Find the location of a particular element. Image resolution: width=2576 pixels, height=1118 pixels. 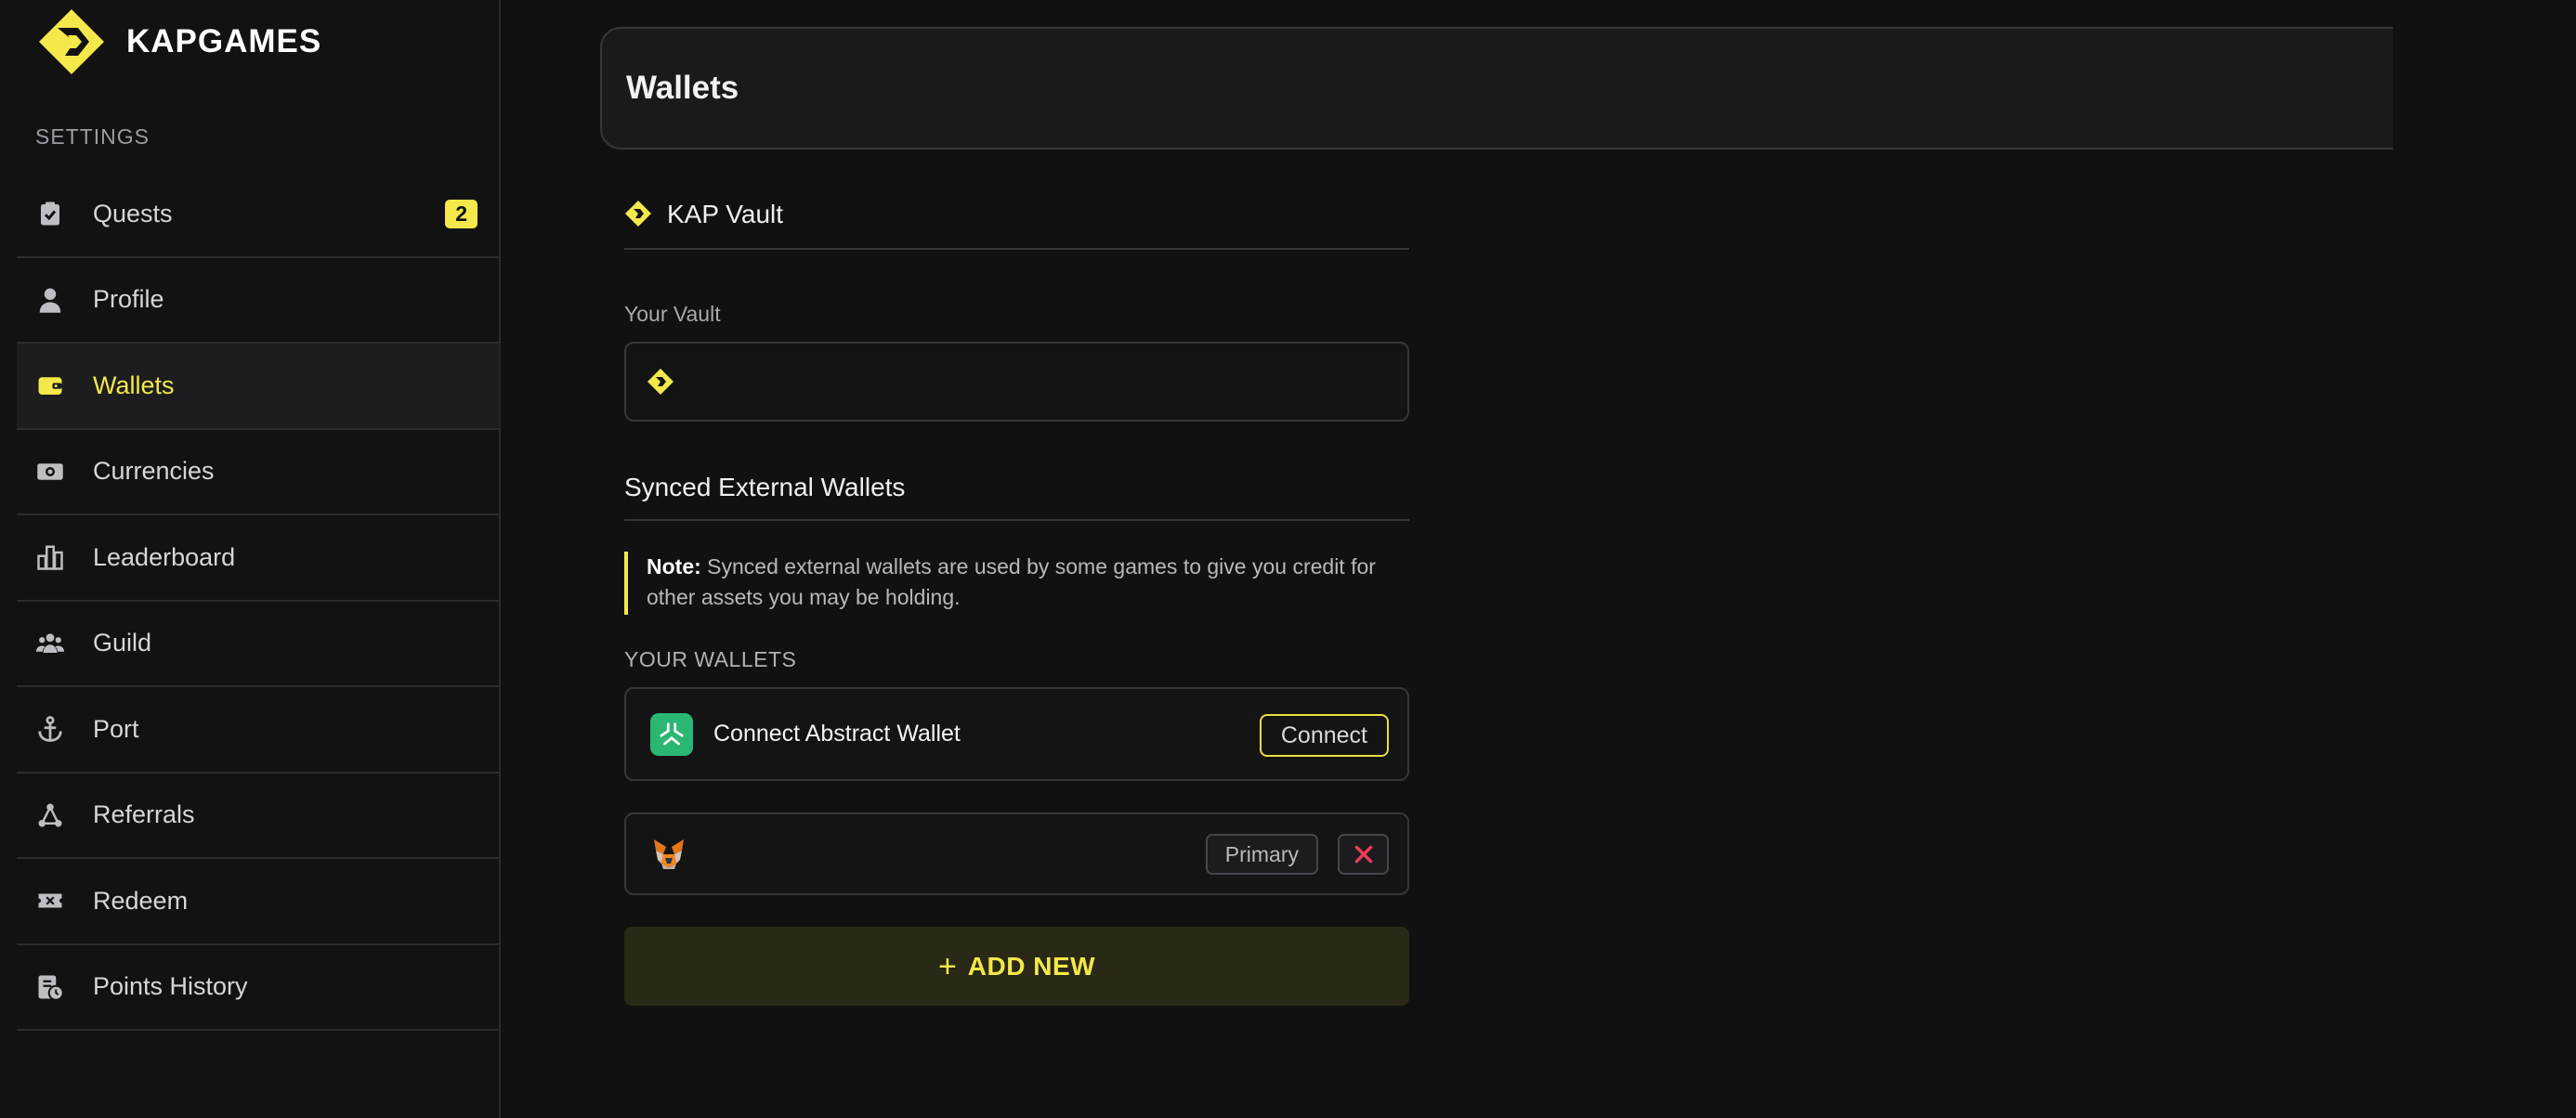

page-header: Wallets is located at coordinates (1496, 88).